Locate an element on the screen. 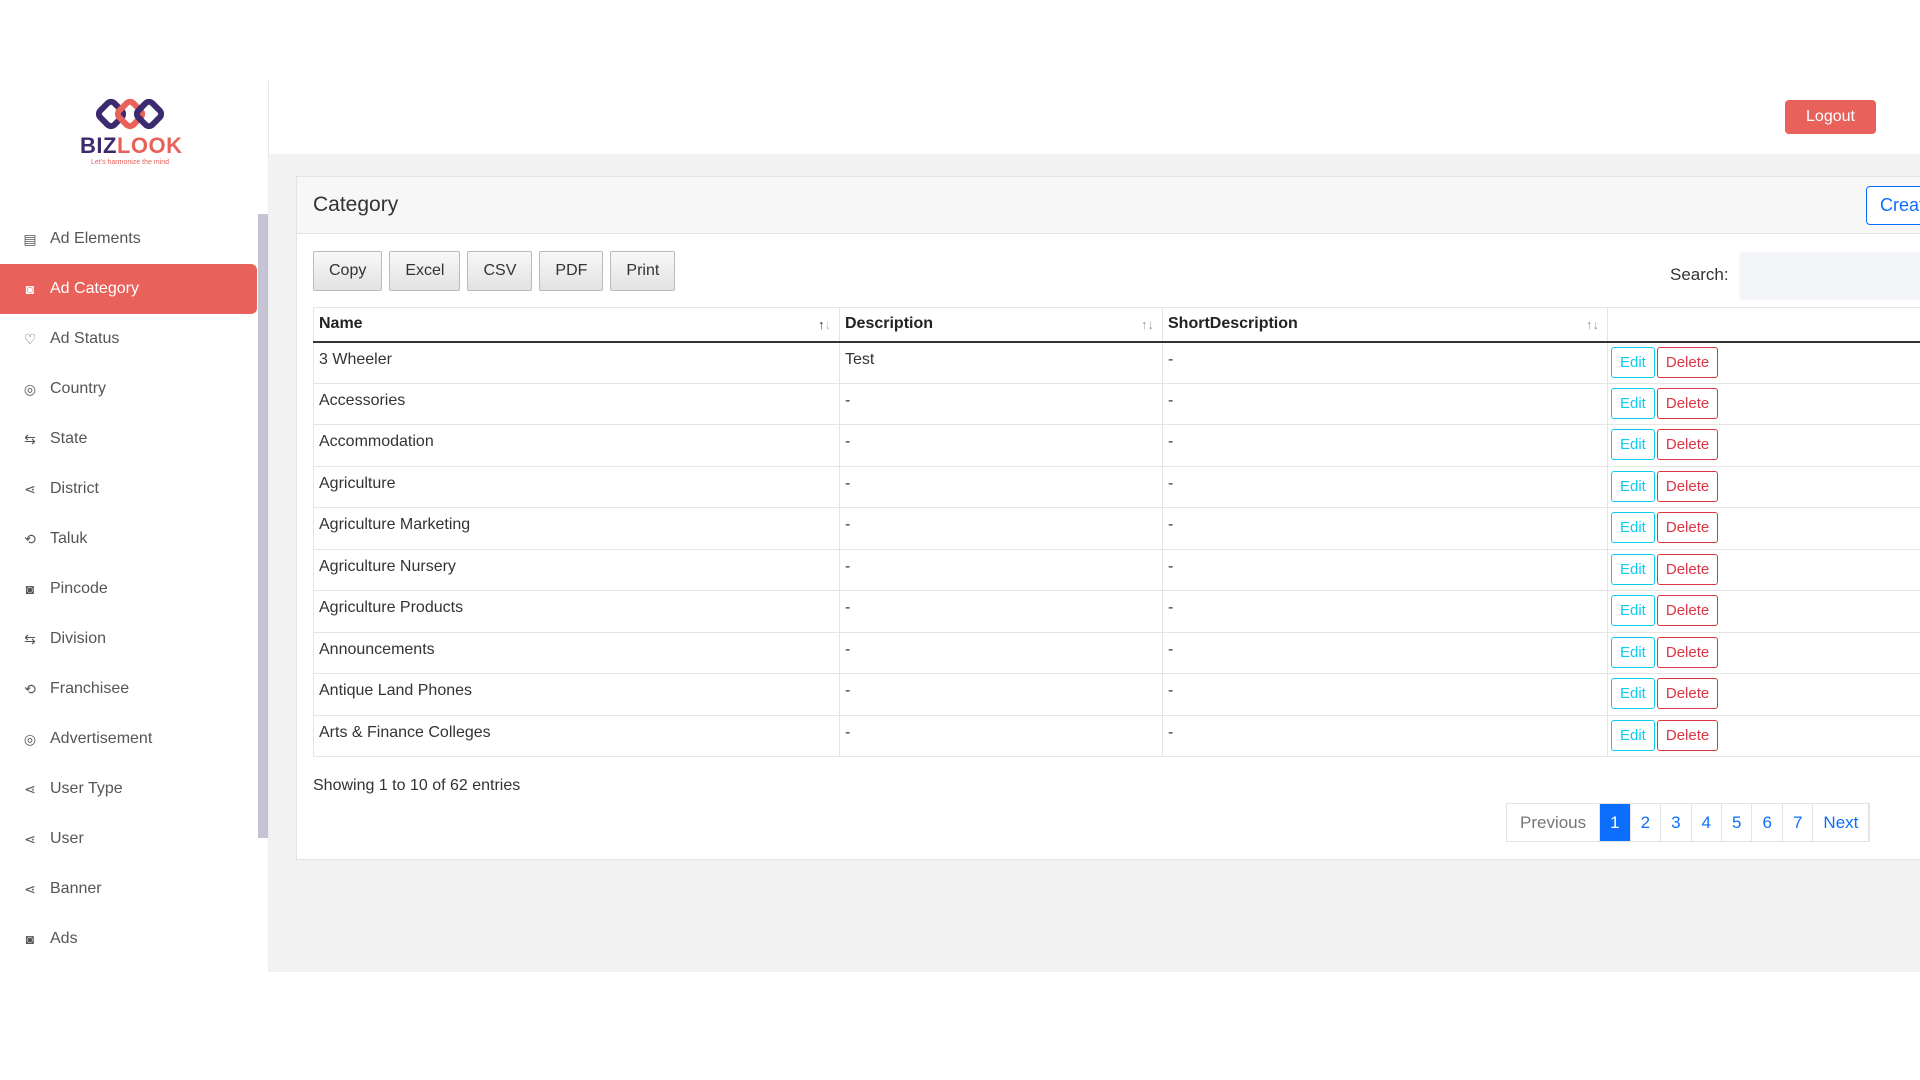 The height and width of the screenshot is (1080, 1920). logo-text-look: LOOK is located at coordinates (149, 145).